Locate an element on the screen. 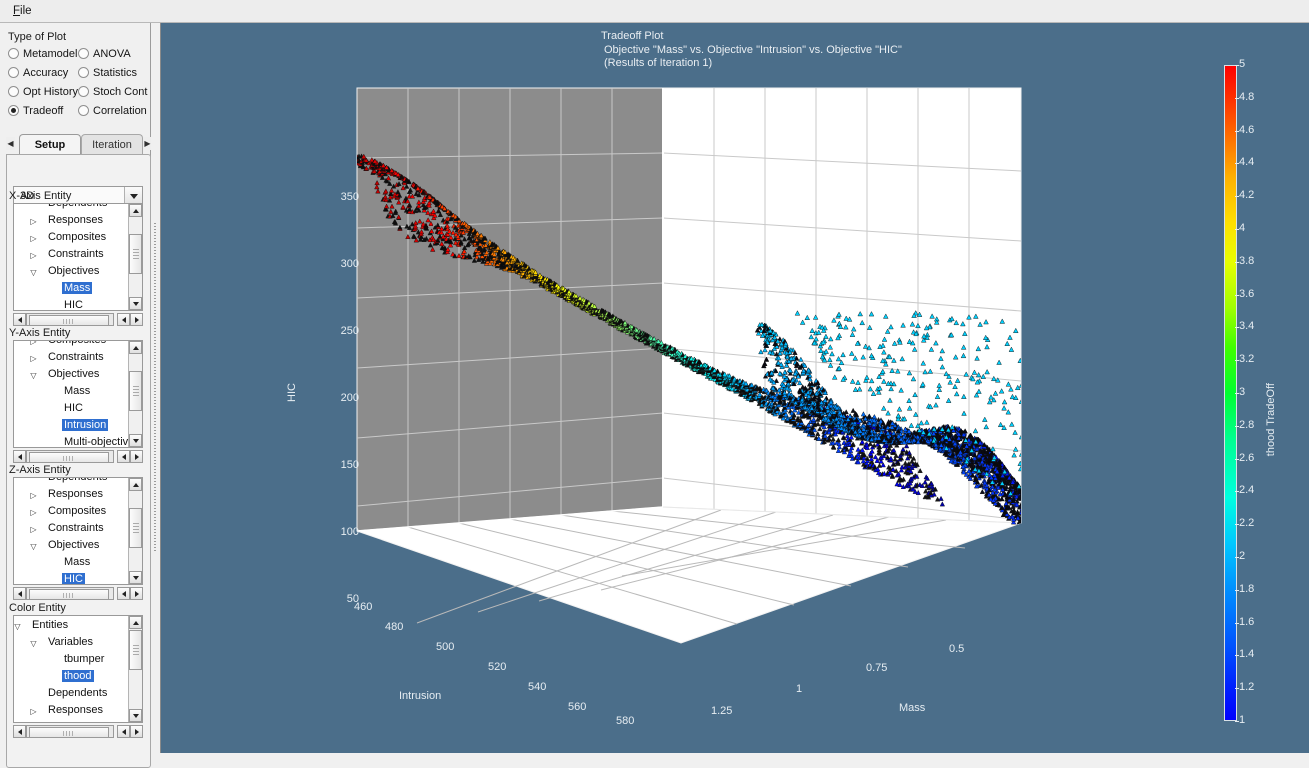 This screenshot has width=1309, height=768. radio-statistics: Statistics is located at coordinates (107, 76).